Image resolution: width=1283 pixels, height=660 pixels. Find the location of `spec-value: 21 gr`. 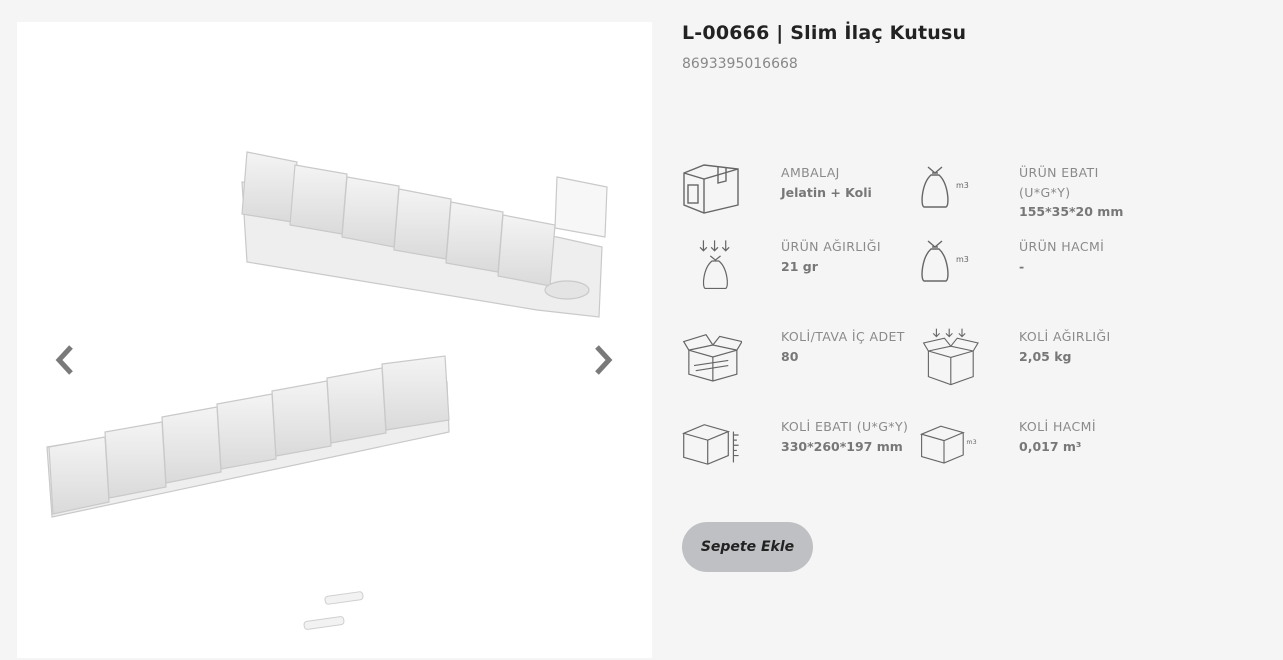

spec-value: 21 gr is located at coordinates (799, 266).